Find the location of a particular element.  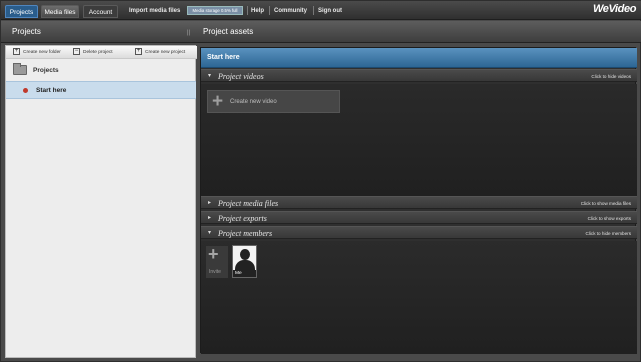

tab-account: Account is located at coordinates (100, 11).